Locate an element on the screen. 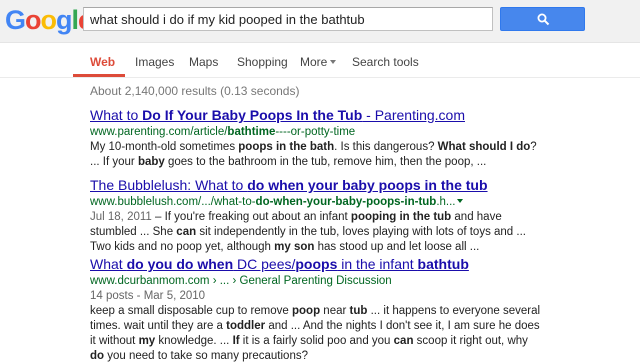 The width and height of the screenshot is (640, 364). snippet-text: Two kids and no poop yet, although is located at coordinates (182, 247).